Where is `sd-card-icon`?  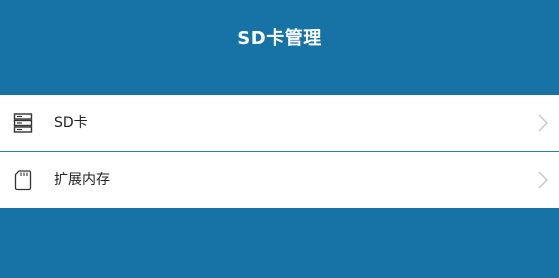
sd-card-icon is located at coordinates (23, 180).